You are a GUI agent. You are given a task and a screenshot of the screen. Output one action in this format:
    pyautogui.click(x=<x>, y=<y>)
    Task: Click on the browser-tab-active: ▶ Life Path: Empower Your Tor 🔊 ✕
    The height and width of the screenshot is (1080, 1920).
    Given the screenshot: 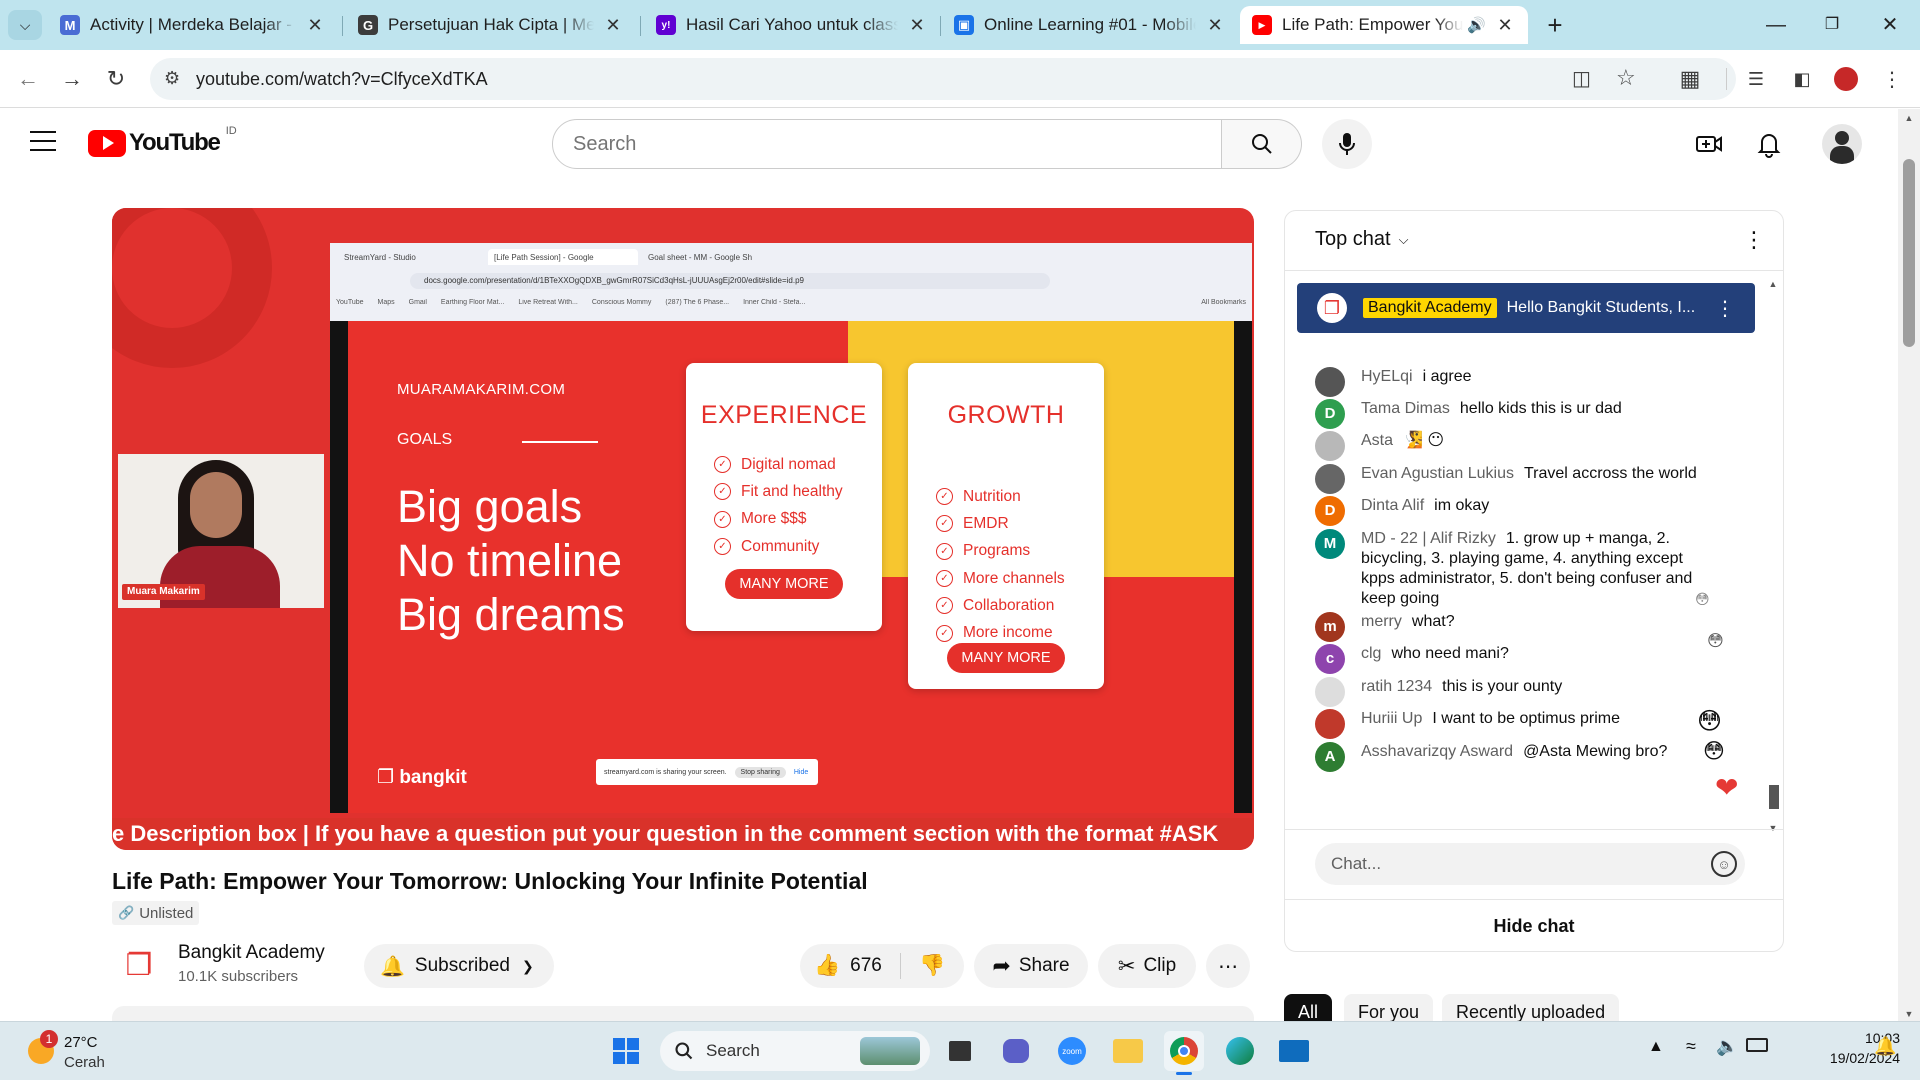 What is the action you would take?
    pyautogui.click(x=1384, y=25)
    